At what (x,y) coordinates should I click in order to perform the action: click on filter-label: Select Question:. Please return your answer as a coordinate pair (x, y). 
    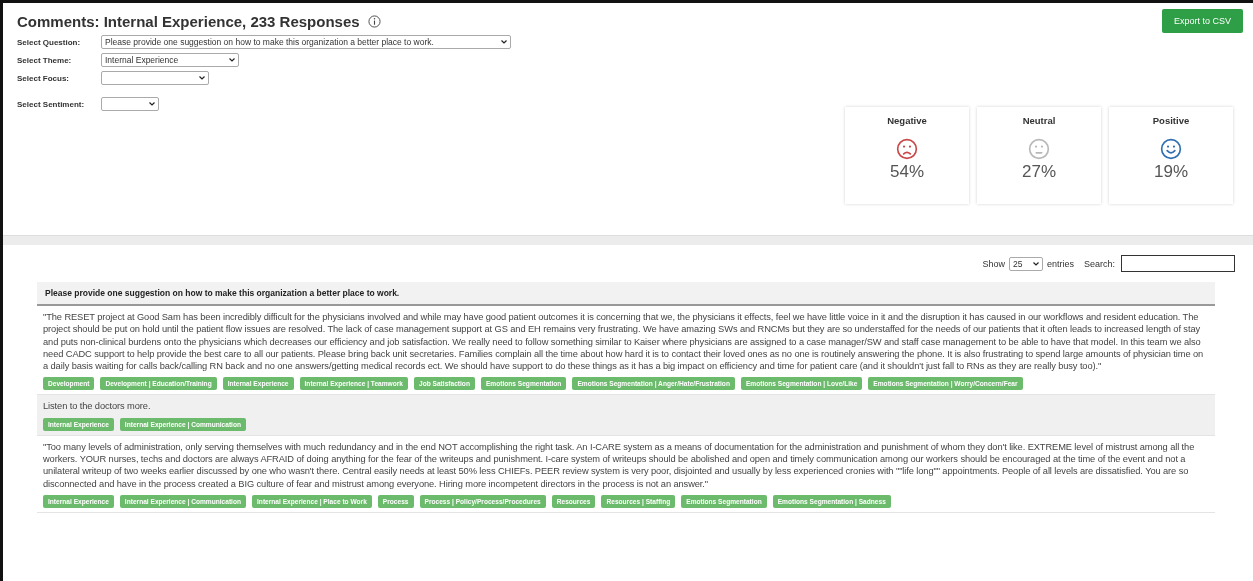
    Looking at the image, I should click on (49, 42).